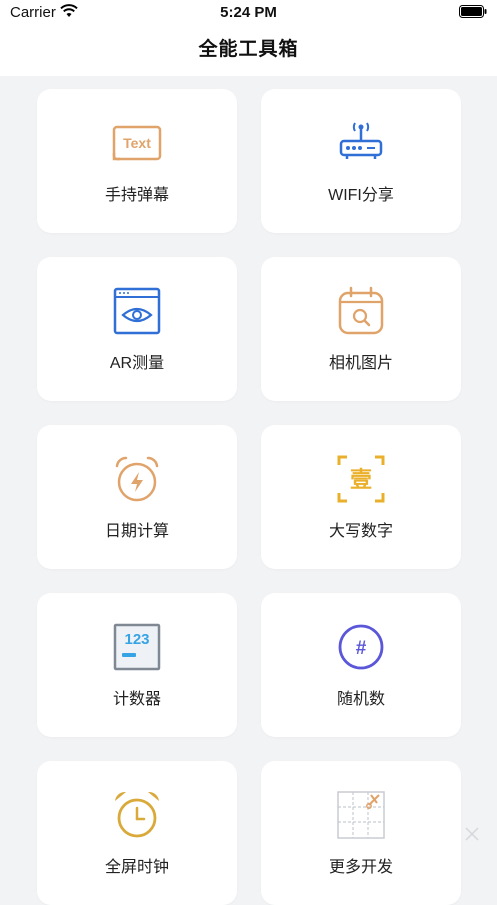 The image size is (497, 905). Describe the element at coordinates (136, 195) in the screenshot. I see `tool-label: 手持弹幕` at that location.